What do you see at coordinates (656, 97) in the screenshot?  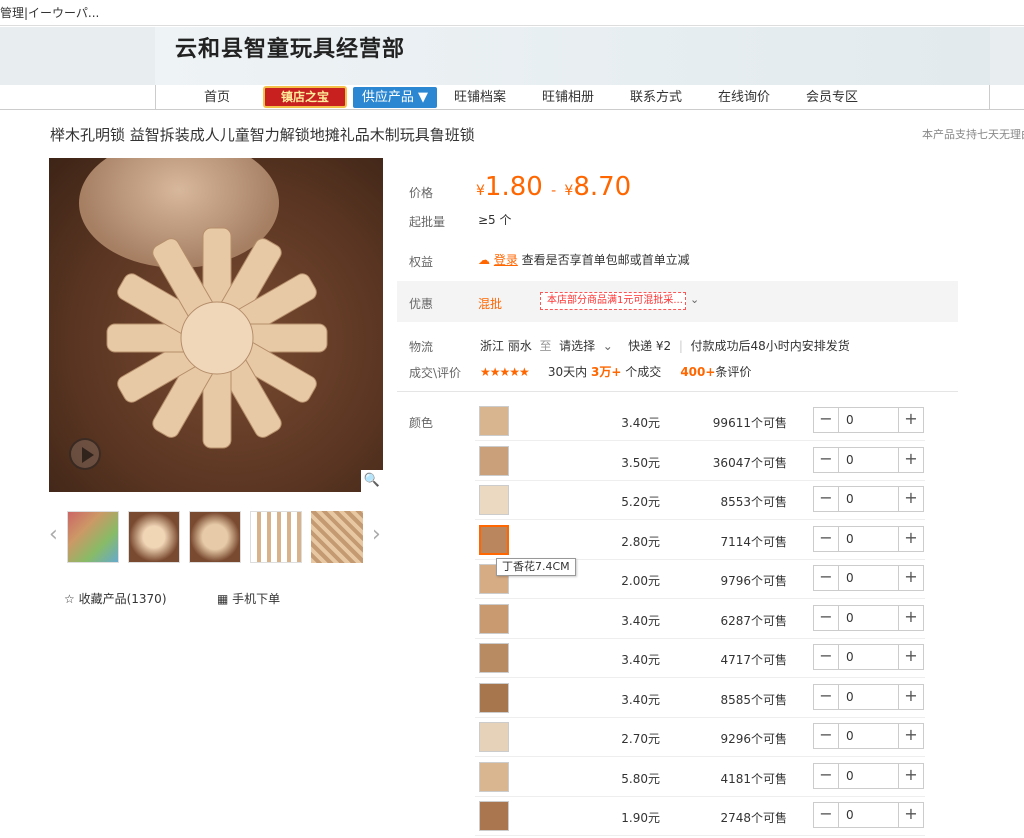 I see `nav-contact: 联系方式` at bounding box center [656, 97].